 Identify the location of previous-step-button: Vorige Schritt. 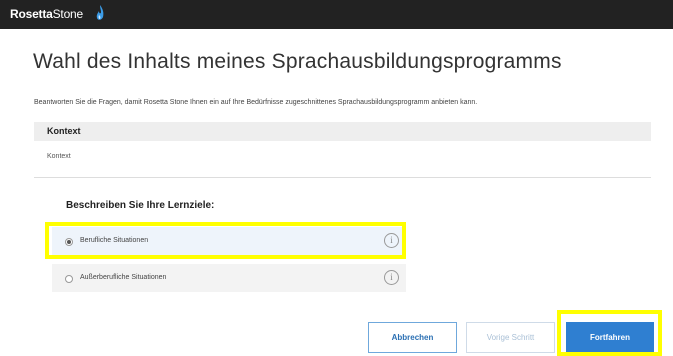
(510, 337).